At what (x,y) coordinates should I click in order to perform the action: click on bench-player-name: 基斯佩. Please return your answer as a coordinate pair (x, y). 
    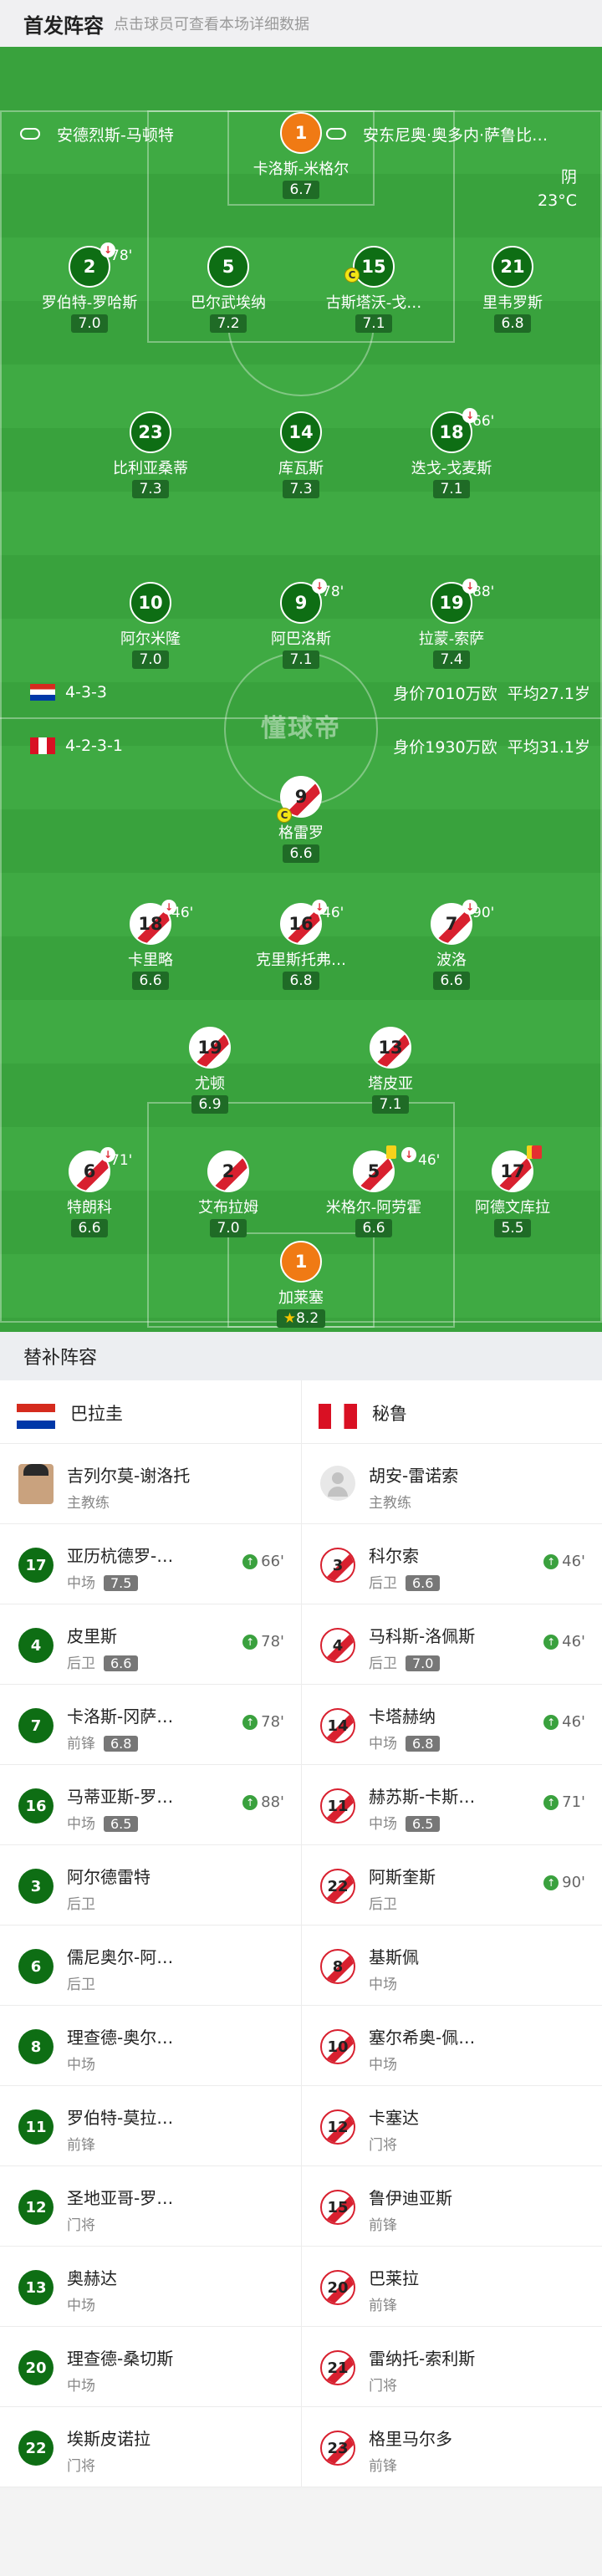
    Looking at the image, I should click on (394, 1957).